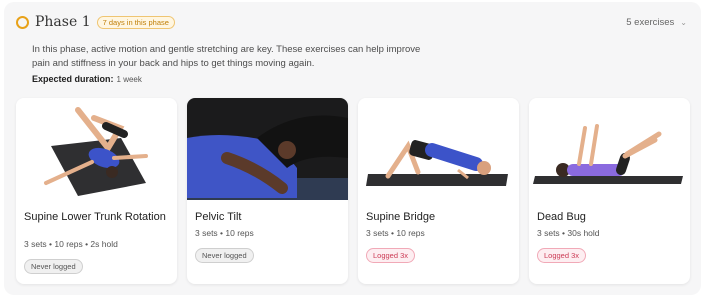 The width and height of the screenshot is (705, 299). I want to click on expected-duration-label: Expected duration:, so click(73, 79).